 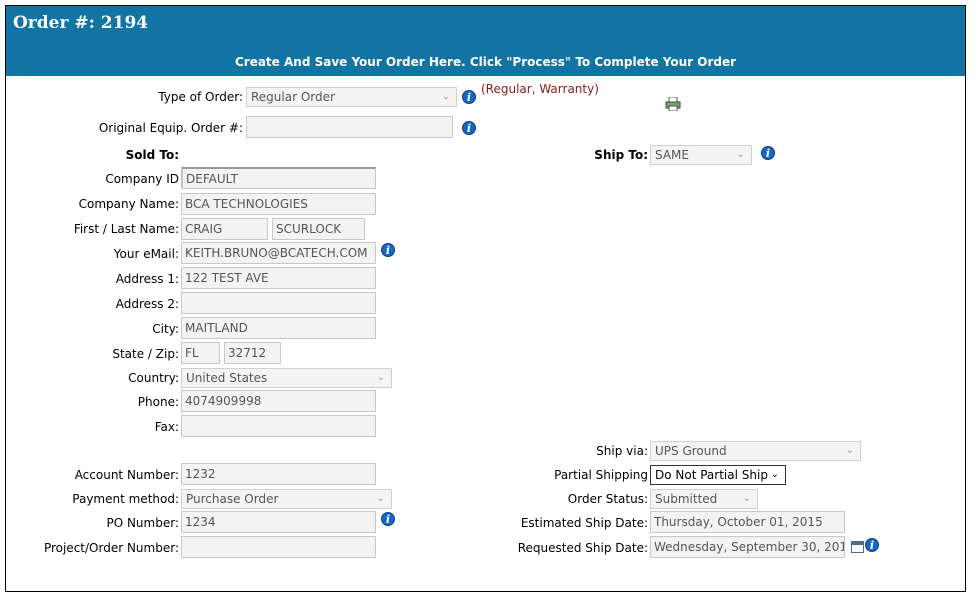 What do you see at coordinates (349, 127) in the screenshot?
I see `oem-order-input` at bounding box center [349, 127].